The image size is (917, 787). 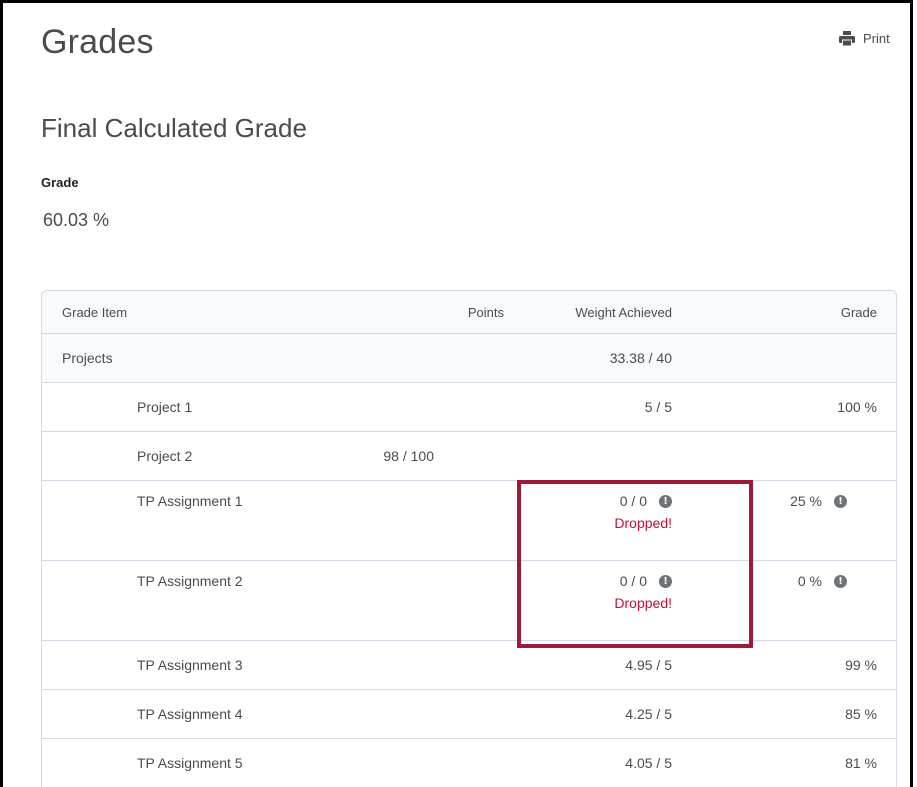 I want to click on printer-icon, so click(x=847, y=38).